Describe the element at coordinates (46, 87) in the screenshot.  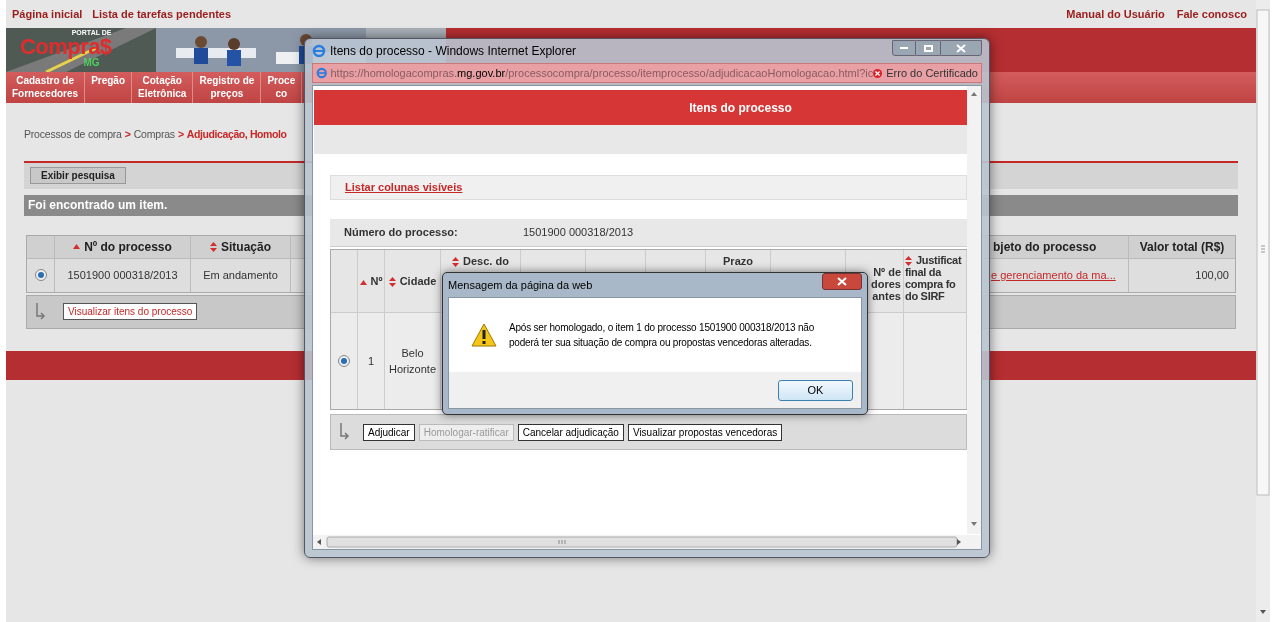
I see `nav-item: Cadastro de Fornecedores` at that location.